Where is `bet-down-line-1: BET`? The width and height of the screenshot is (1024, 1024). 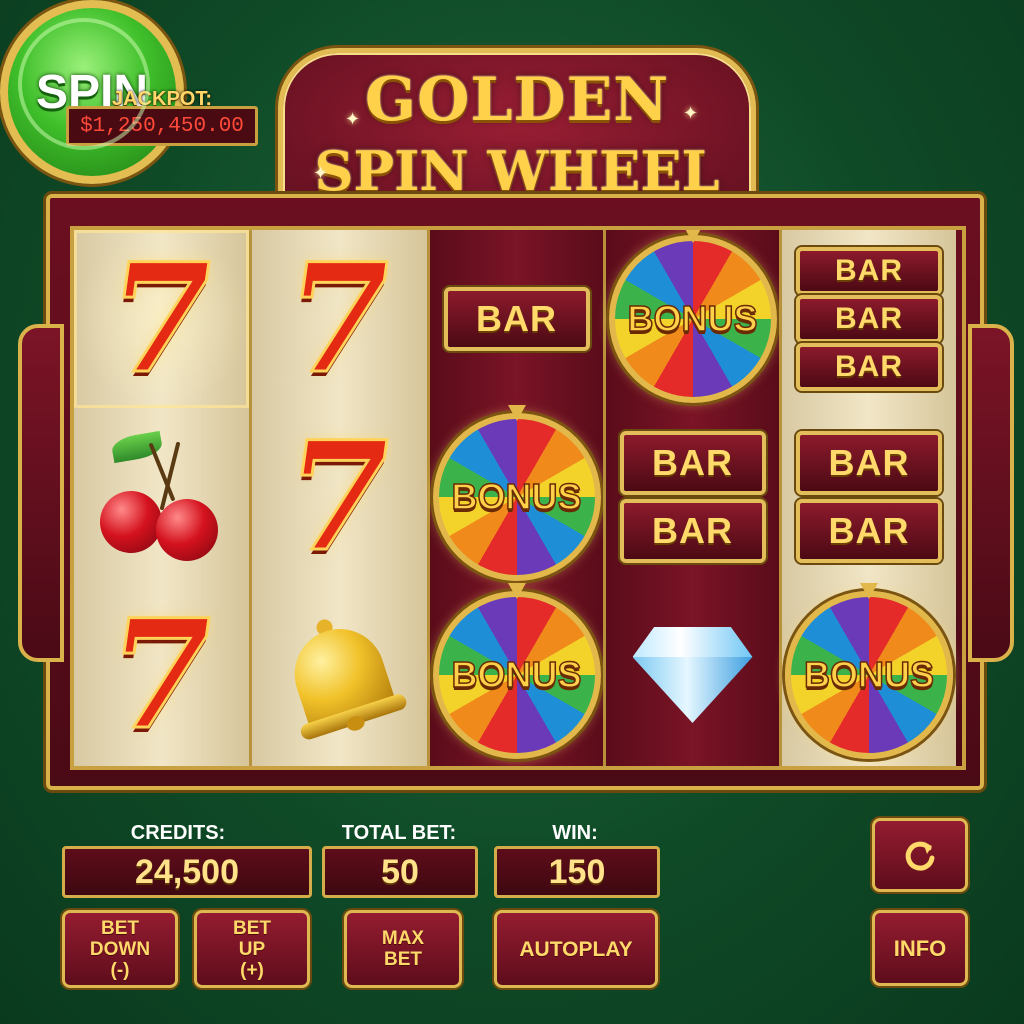
bet-down-line-1: BET is located at coordinates (120, 928).